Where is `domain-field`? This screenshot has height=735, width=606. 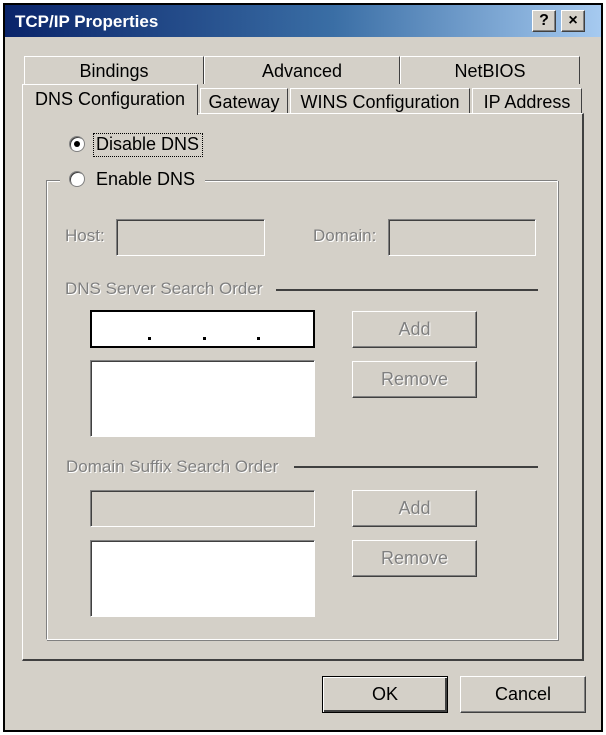
domain-field is located at coordinates (462, 237).